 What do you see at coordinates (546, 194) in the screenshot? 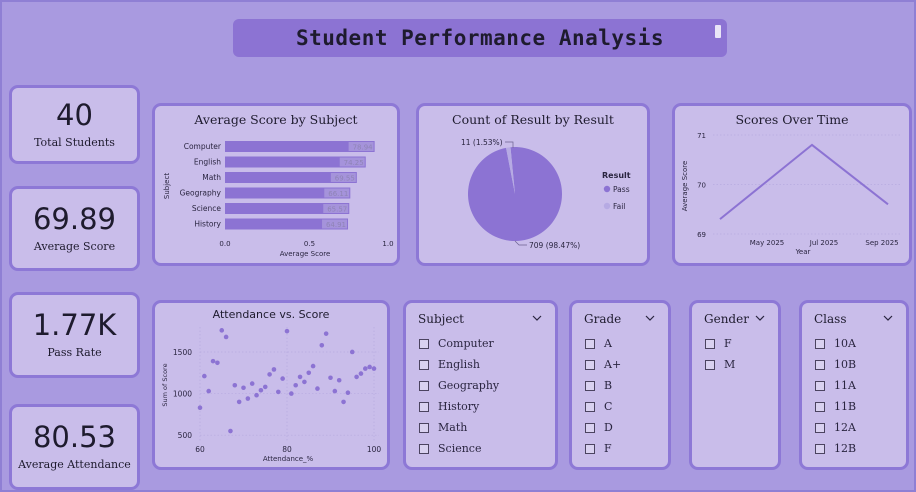
I see `result-pie-chart: 11 (1.53%) 709 (98.47%) Result Pass Fail` at bounding box center [546, 194].